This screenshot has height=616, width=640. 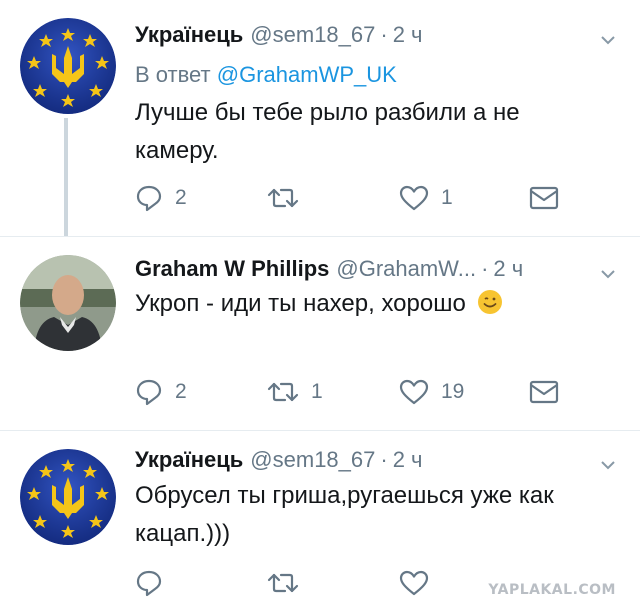 I want to click on avatar-graham, so click(x=68, y=303).